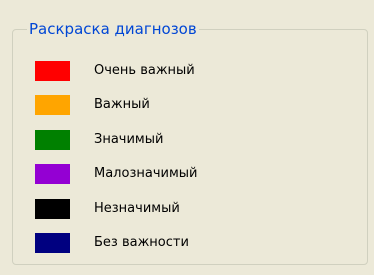 This screenshot has width=374, height=275. What do you see at coordinates (129, 139) in the screenshot?
I see `legend-label: Значимый` at bounding box center [129, 139].